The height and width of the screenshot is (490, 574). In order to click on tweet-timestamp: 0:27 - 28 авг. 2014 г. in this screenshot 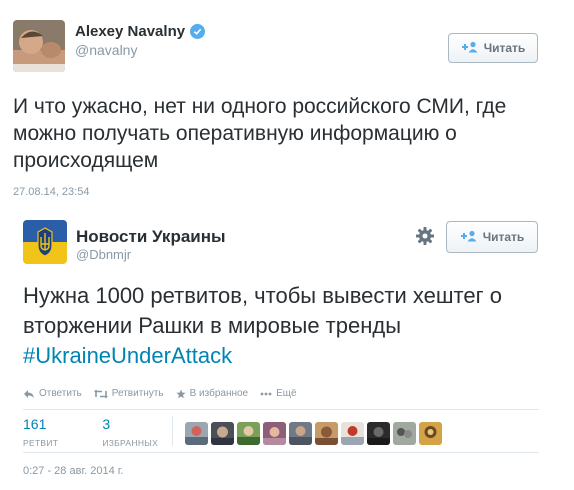, I will do `click(73, 471)`.